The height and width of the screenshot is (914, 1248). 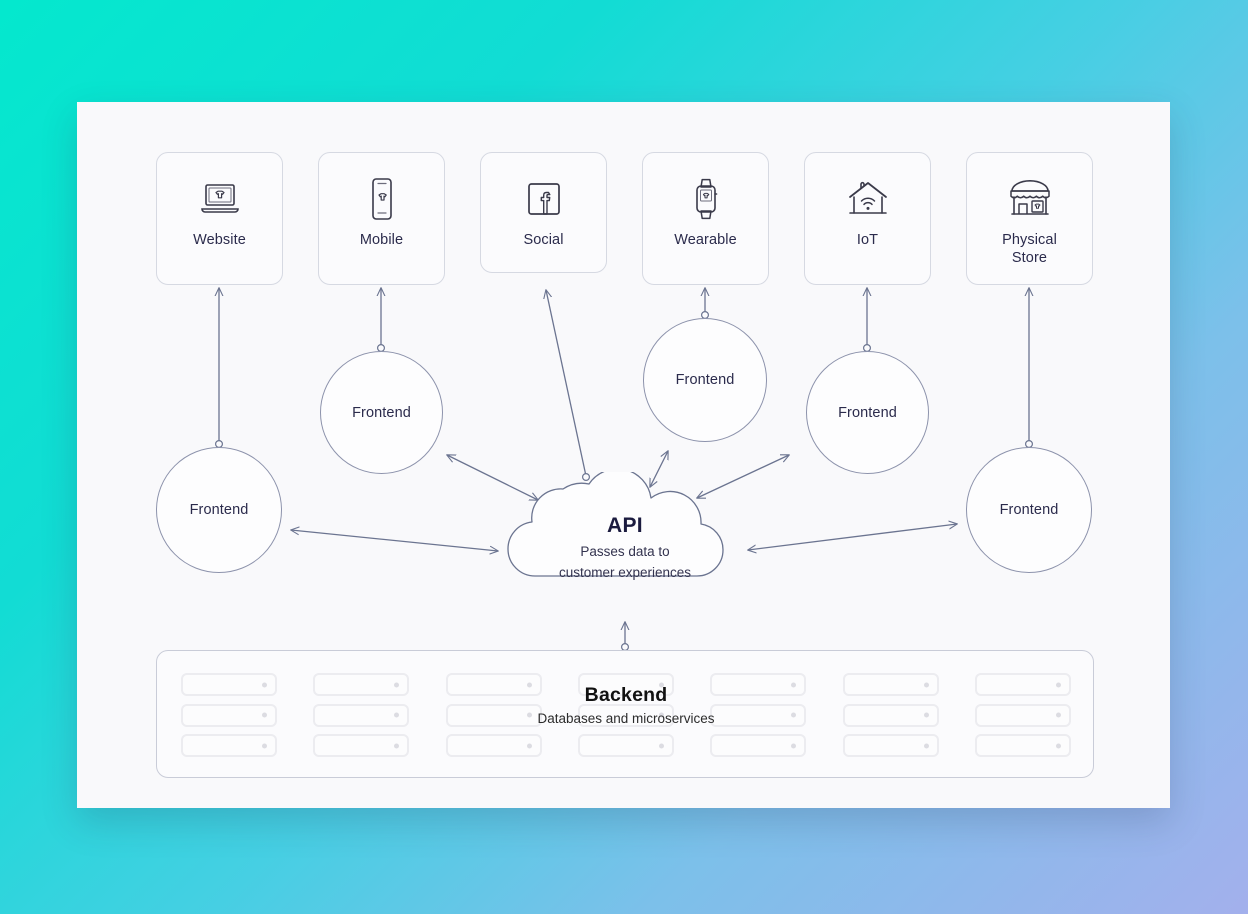 I want to click on api-cloud: API Passes data to customer experiences, so click(x=625, y=538).